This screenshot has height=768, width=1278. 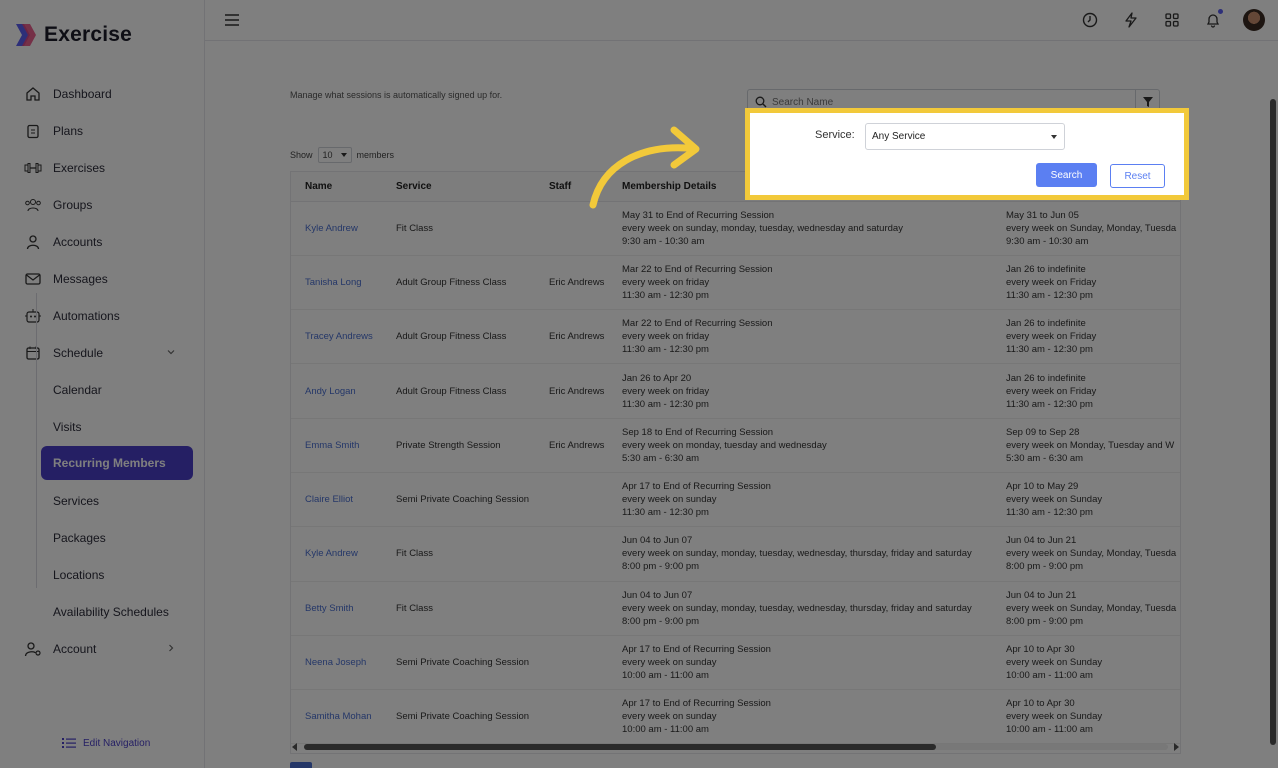 I want to click on service-filter-popup: Service: Any Service Search Reset, so click(x=967, y=154).